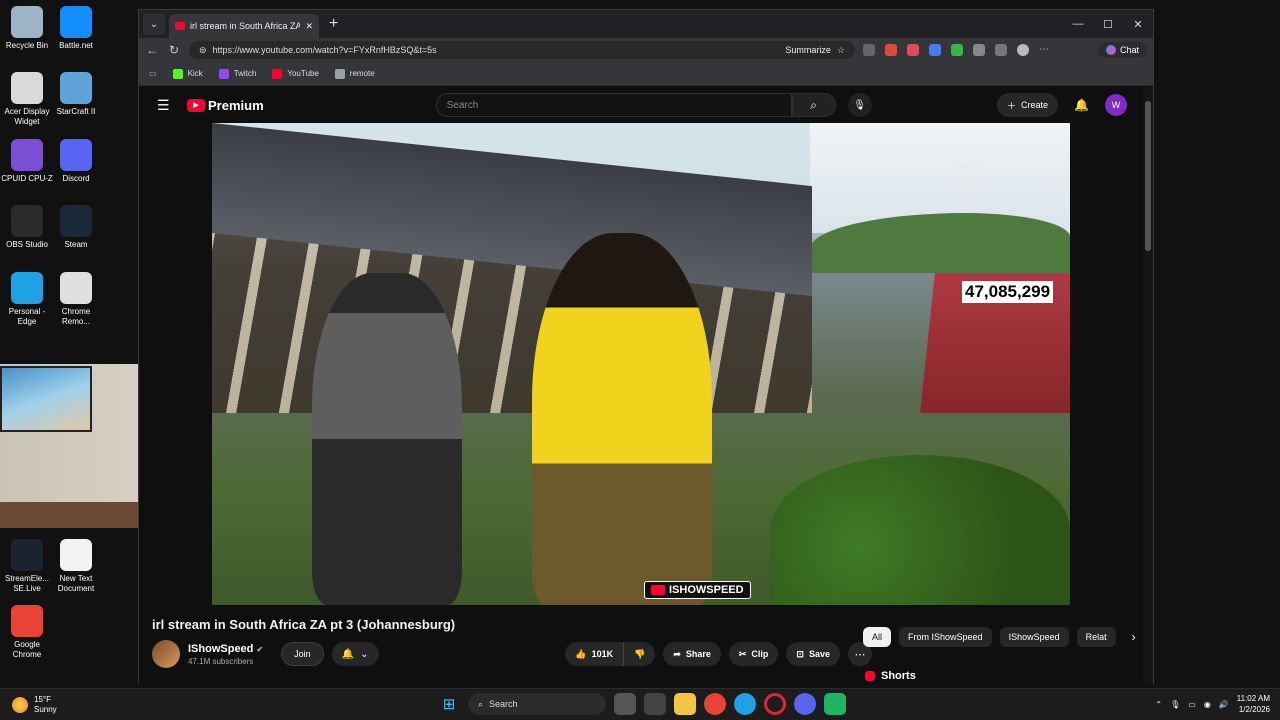 This screenshot has width=1280, height=720. I want to click on display-icon: ▭, so click(1192, 704).